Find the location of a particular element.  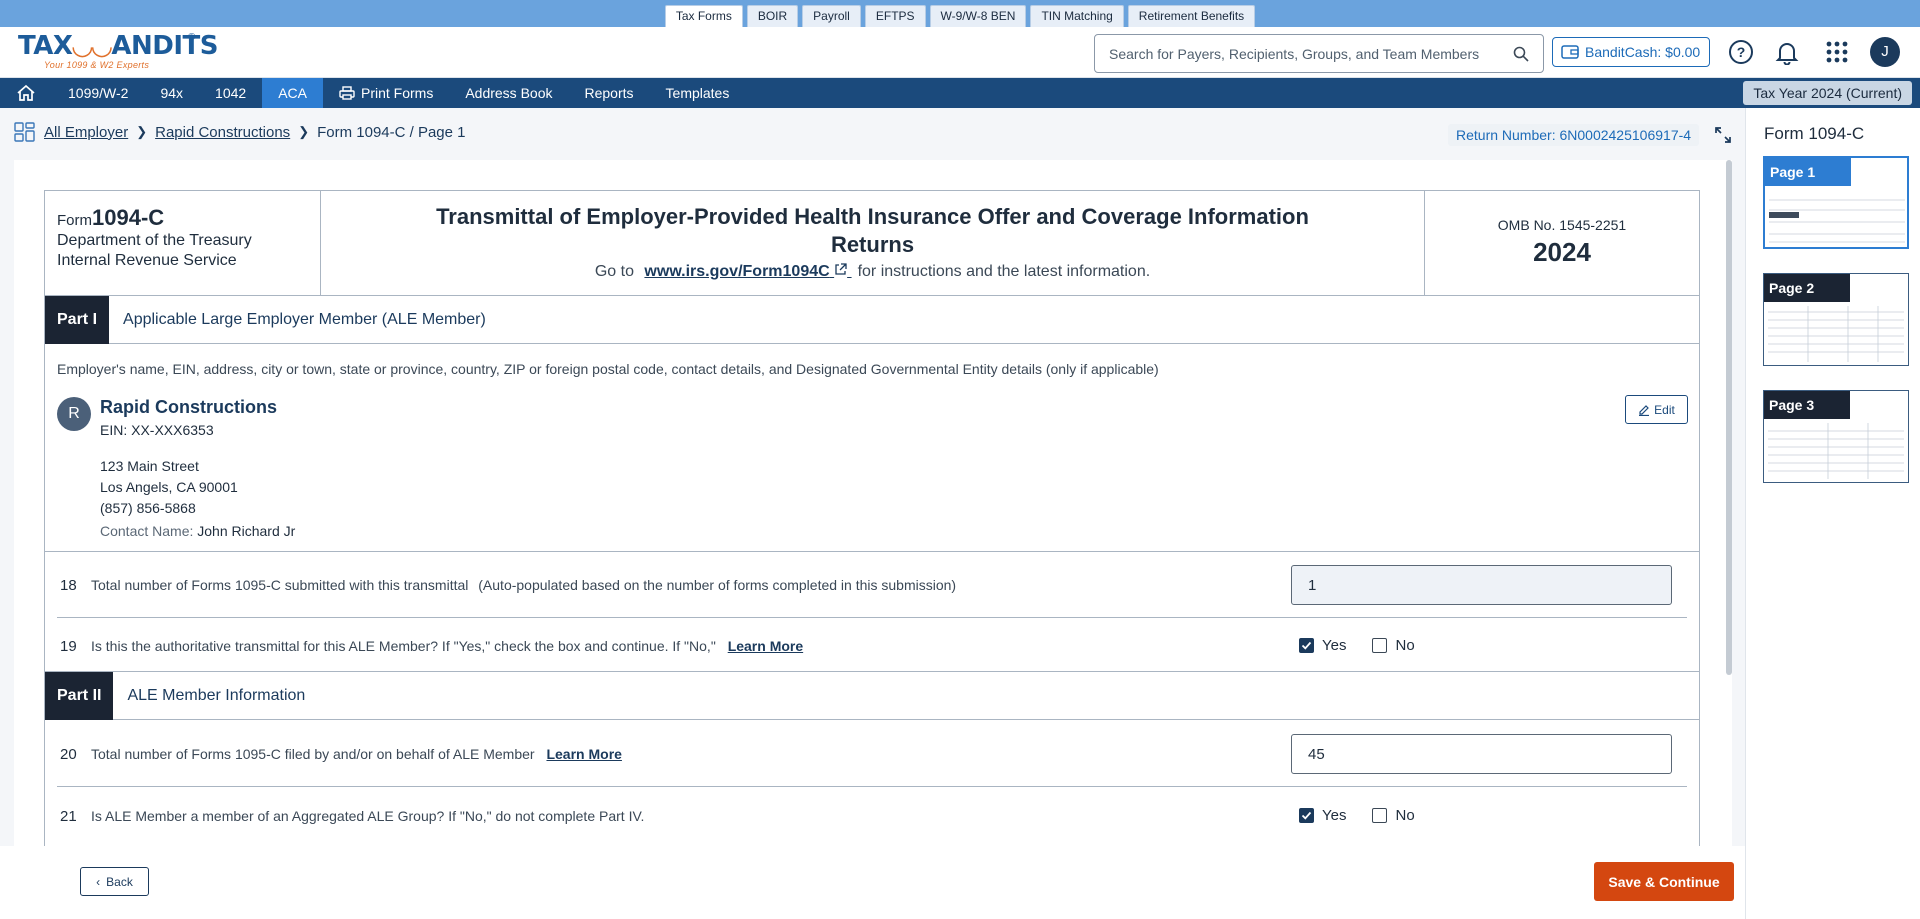

save-continue-button: Save & Continue is located at coordinates (1664, 881).